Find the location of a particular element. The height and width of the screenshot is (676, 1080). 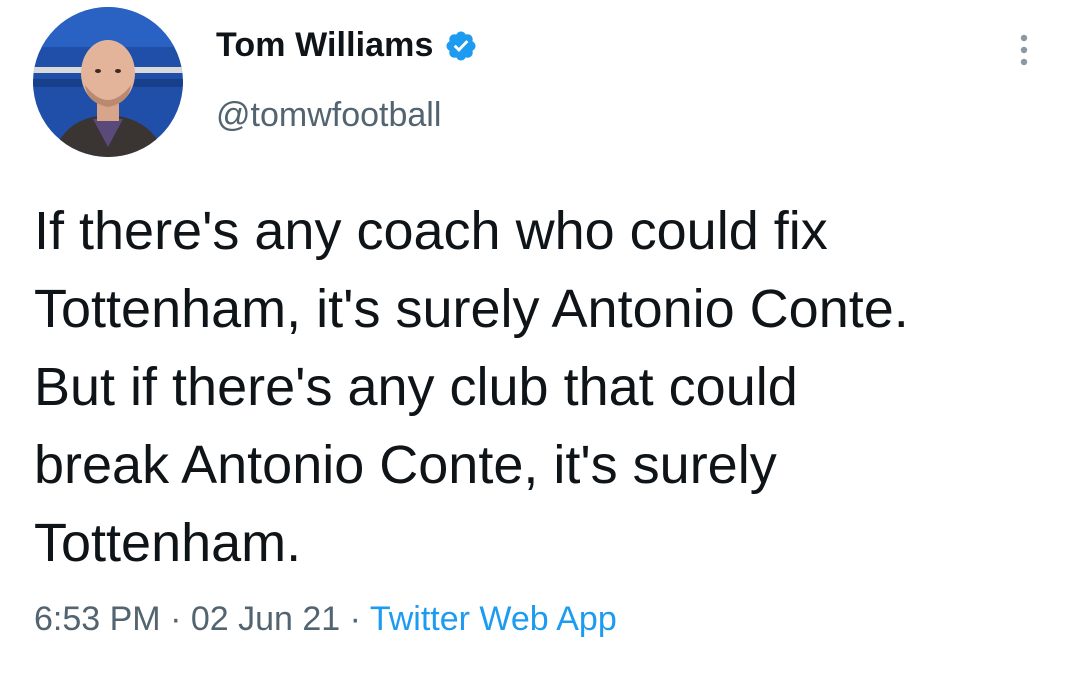

tweet-line: Tottenham. is located at coordinates (168, 543).